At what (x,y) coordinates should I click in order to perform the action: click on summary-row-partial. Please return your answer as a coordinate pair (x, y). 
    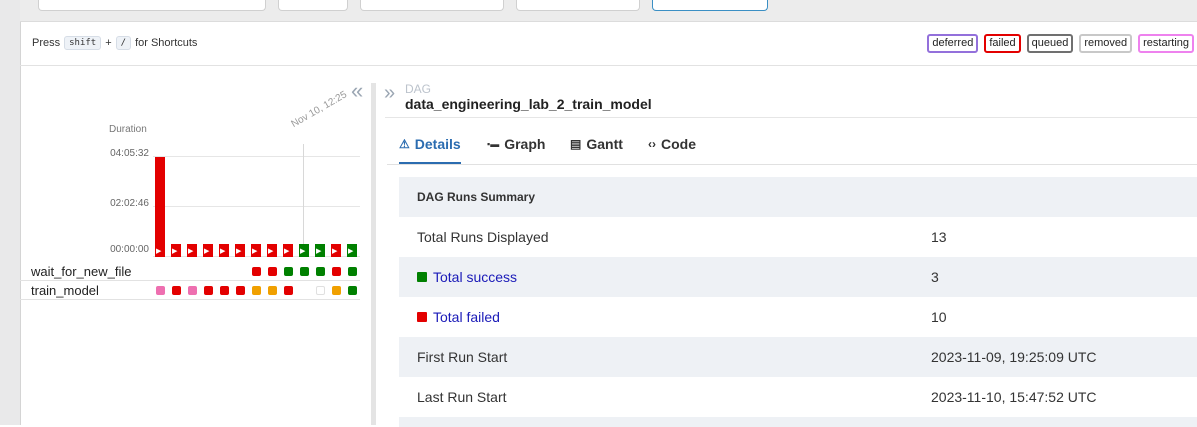
    Looking at the image, I should click on (798, 422).